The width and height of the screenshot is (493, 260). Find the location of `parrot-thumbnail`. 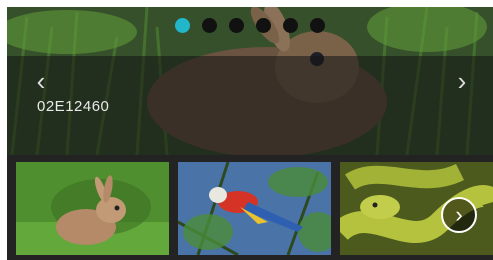

parrot-thumbnail is located at coordinates (254, 208).